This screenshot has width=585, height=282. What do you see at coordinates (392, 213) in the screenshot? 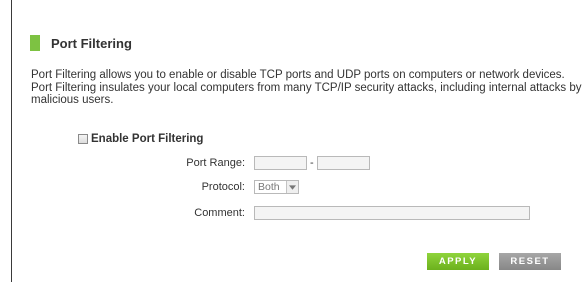
I see `comment-input` at bounding box center [392, 213].